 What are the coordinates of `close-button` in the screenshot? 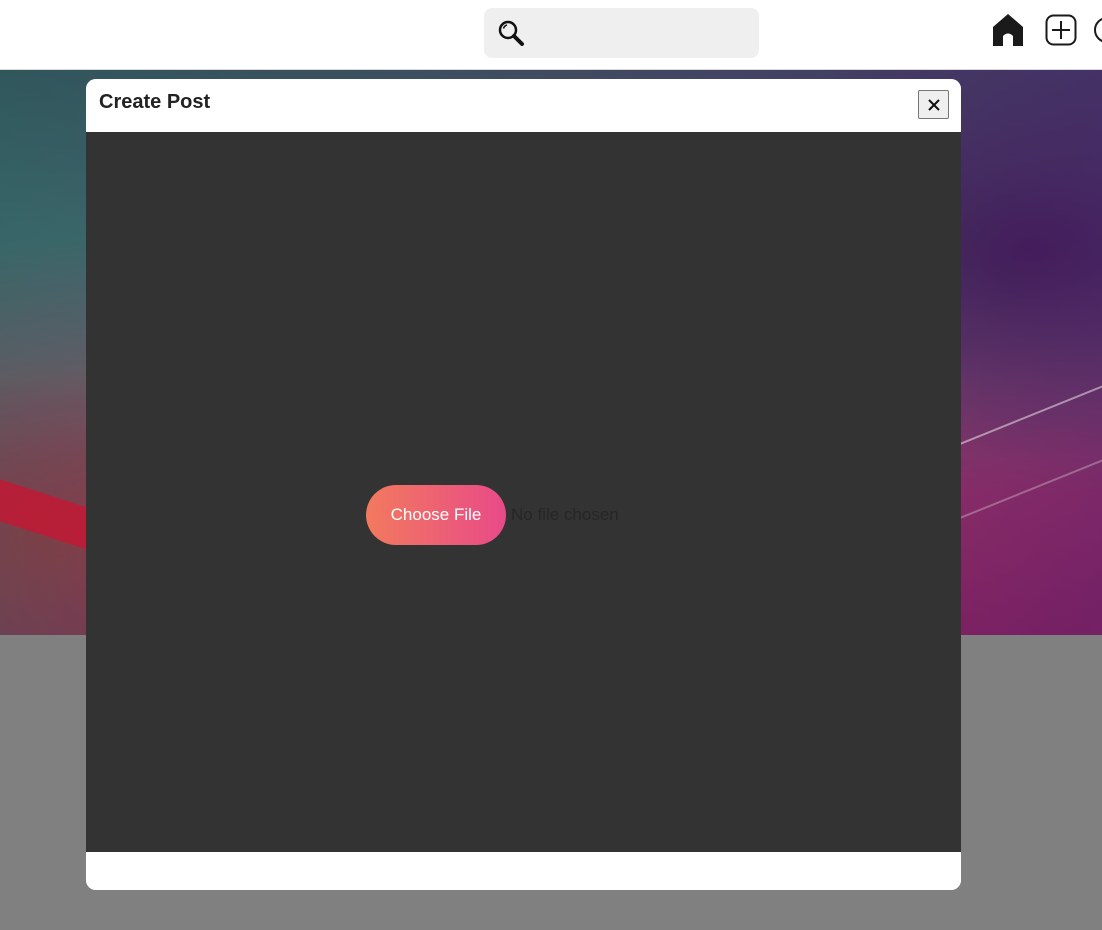 It's located at (933, 104).